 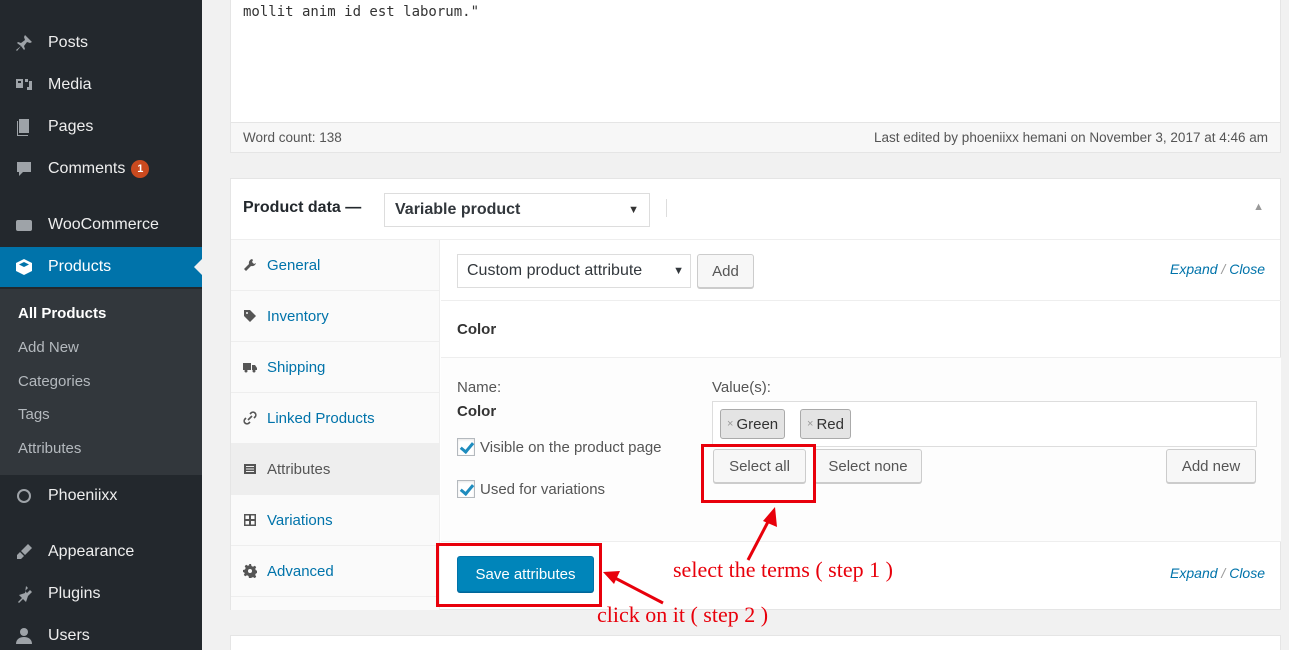 What do you see at coordinates (1211, 466) in the screenshot?
I see `add-new-term-button: Add new` at bounding box center [1211, 466].